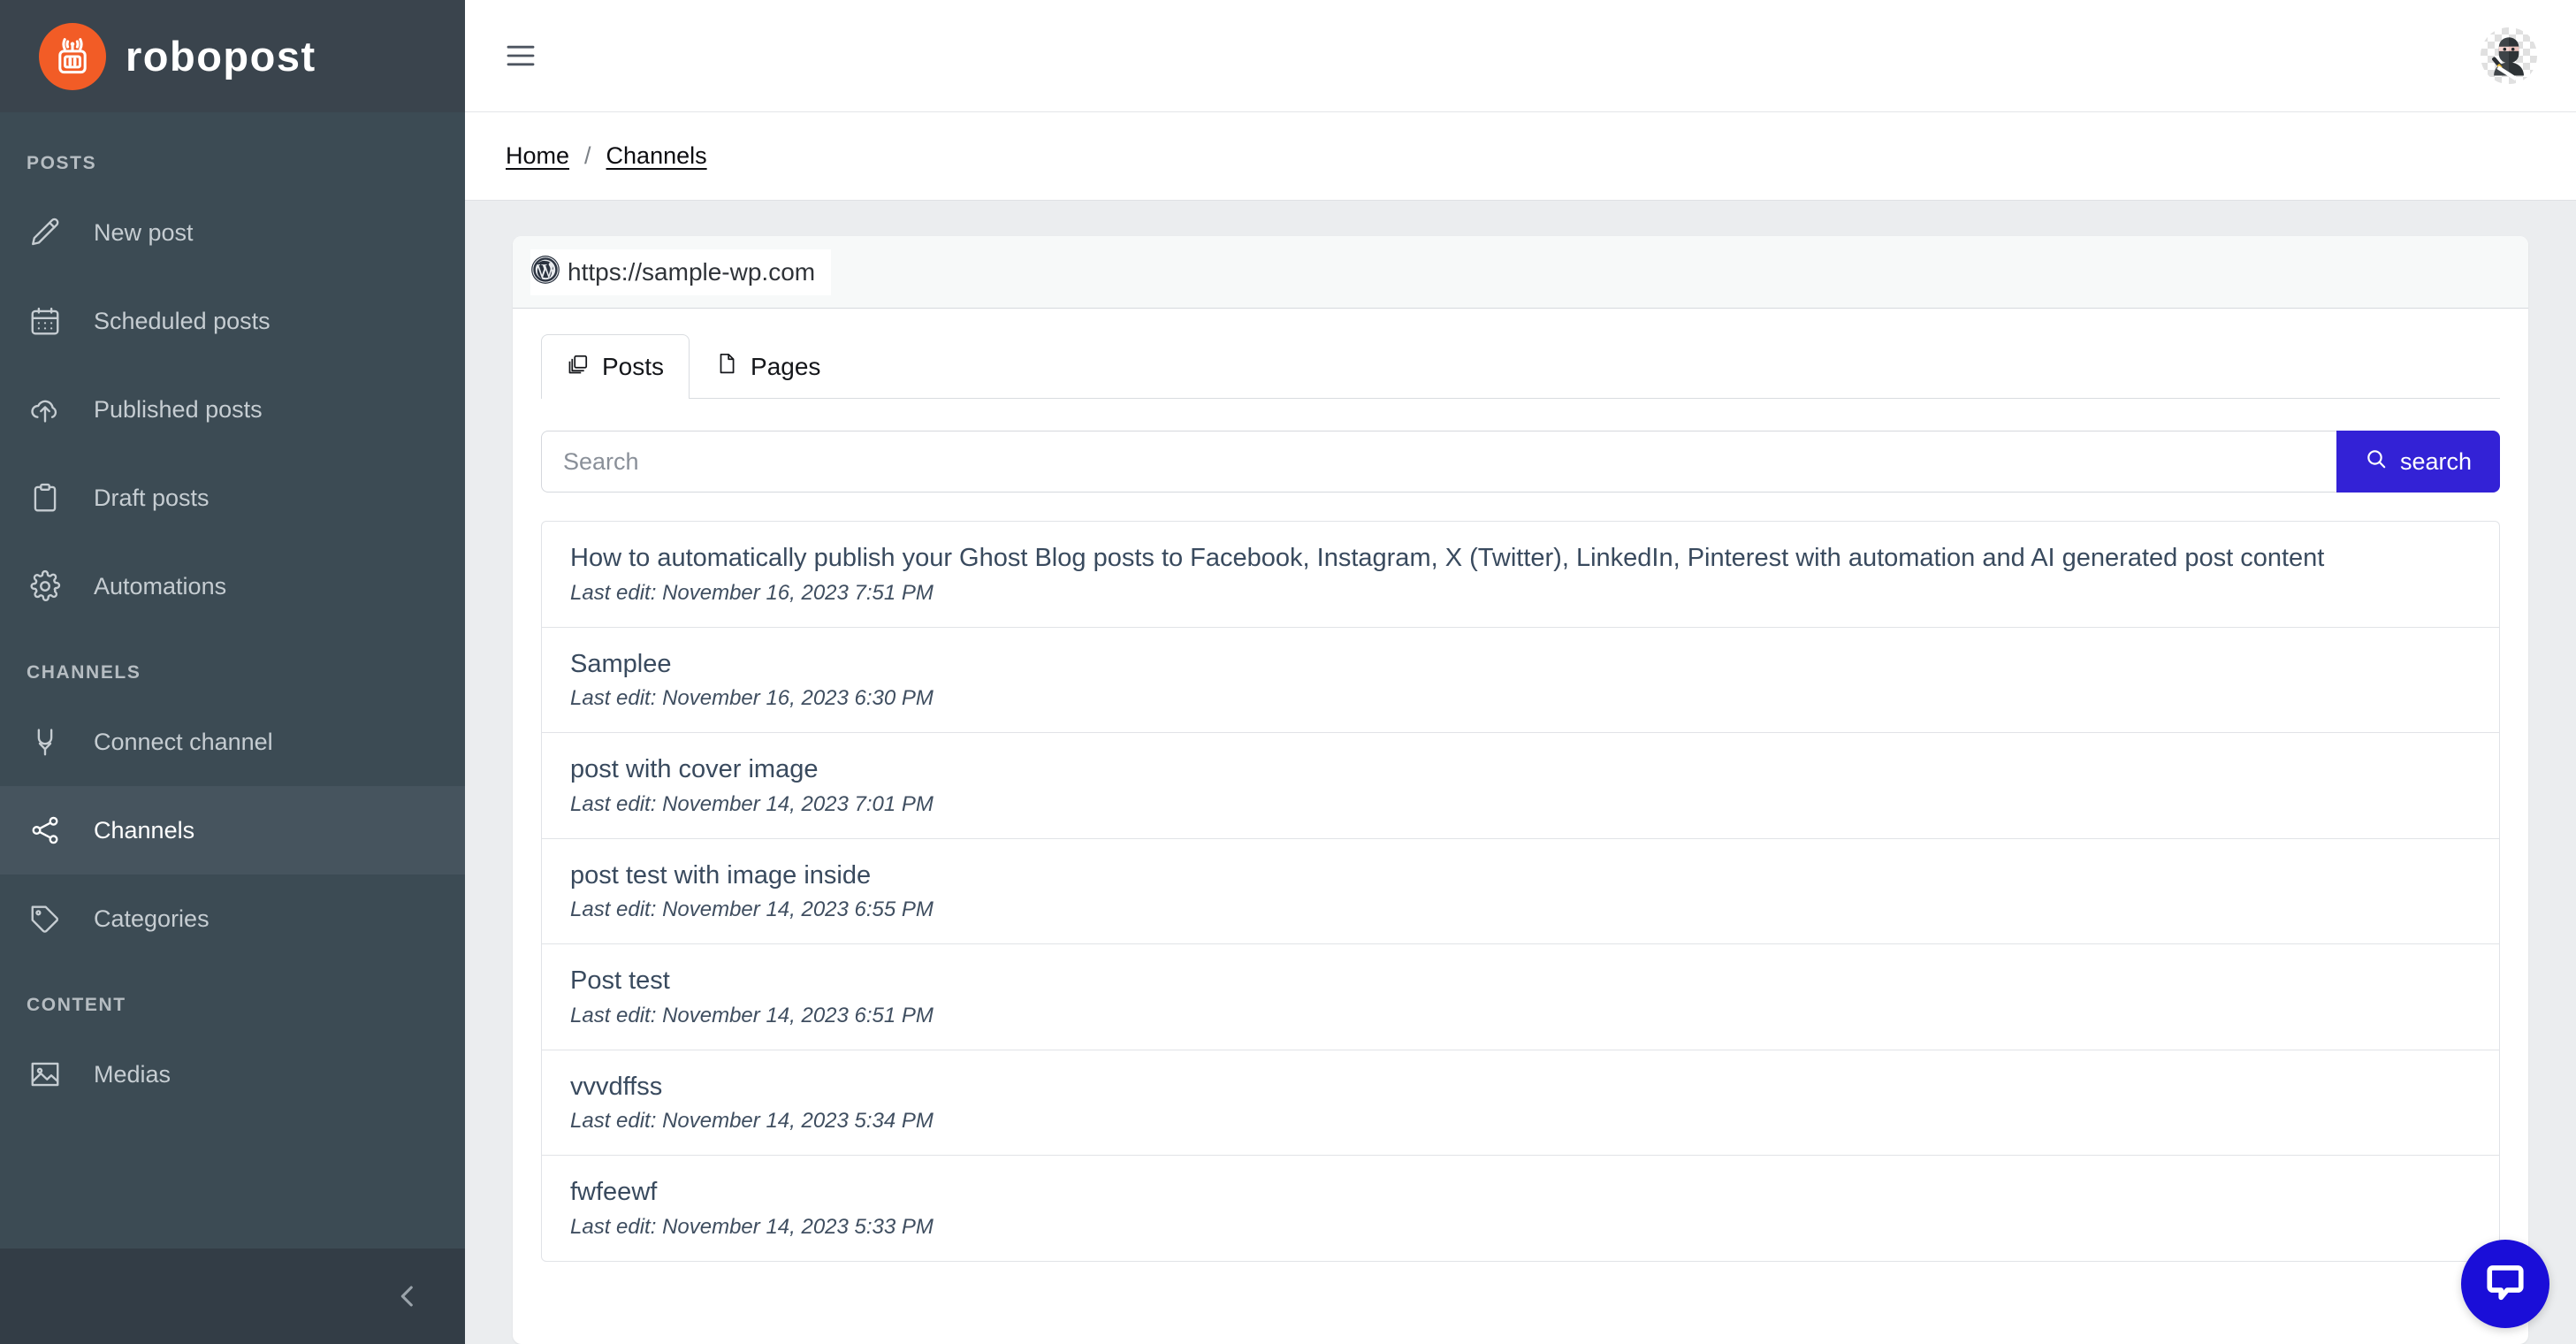 The height and width of the screenshot is (1344, 2576). I want to click on sidebar-item-label: Draft posts, so click(152, 497).